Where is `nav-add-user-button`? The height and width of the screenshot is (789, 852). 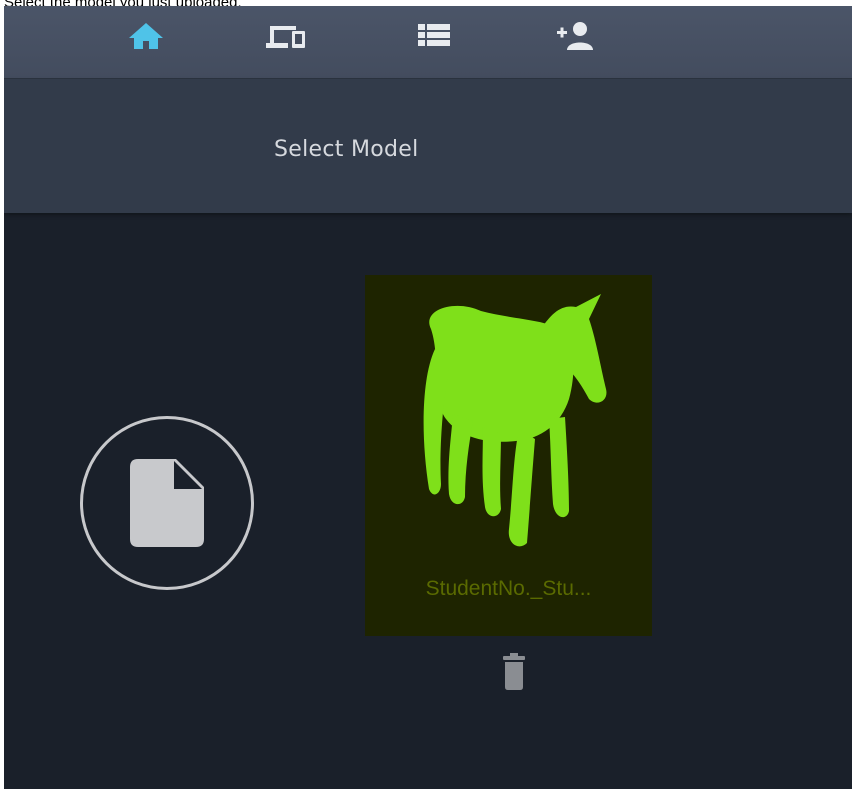
nav-add-user-button is located at coordinates (576, 35).